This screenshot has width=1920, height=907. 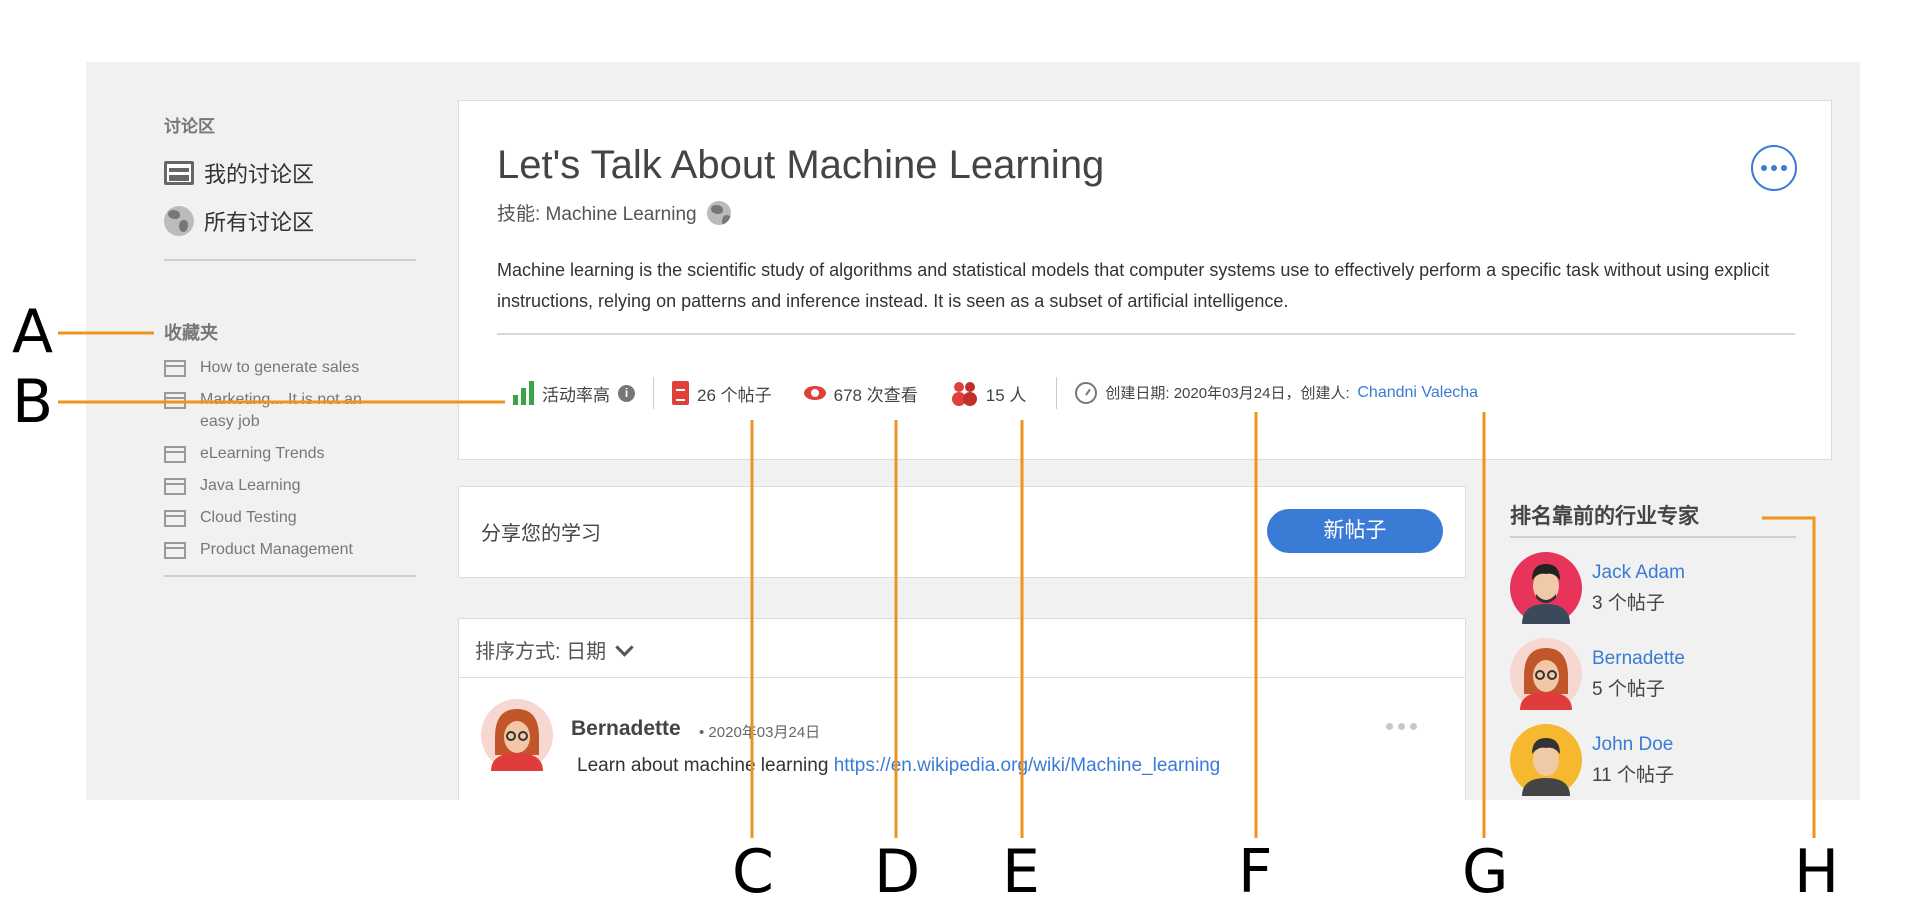 I want to click on post-date: • 2020年03月24日, so click(x=760, y=732).